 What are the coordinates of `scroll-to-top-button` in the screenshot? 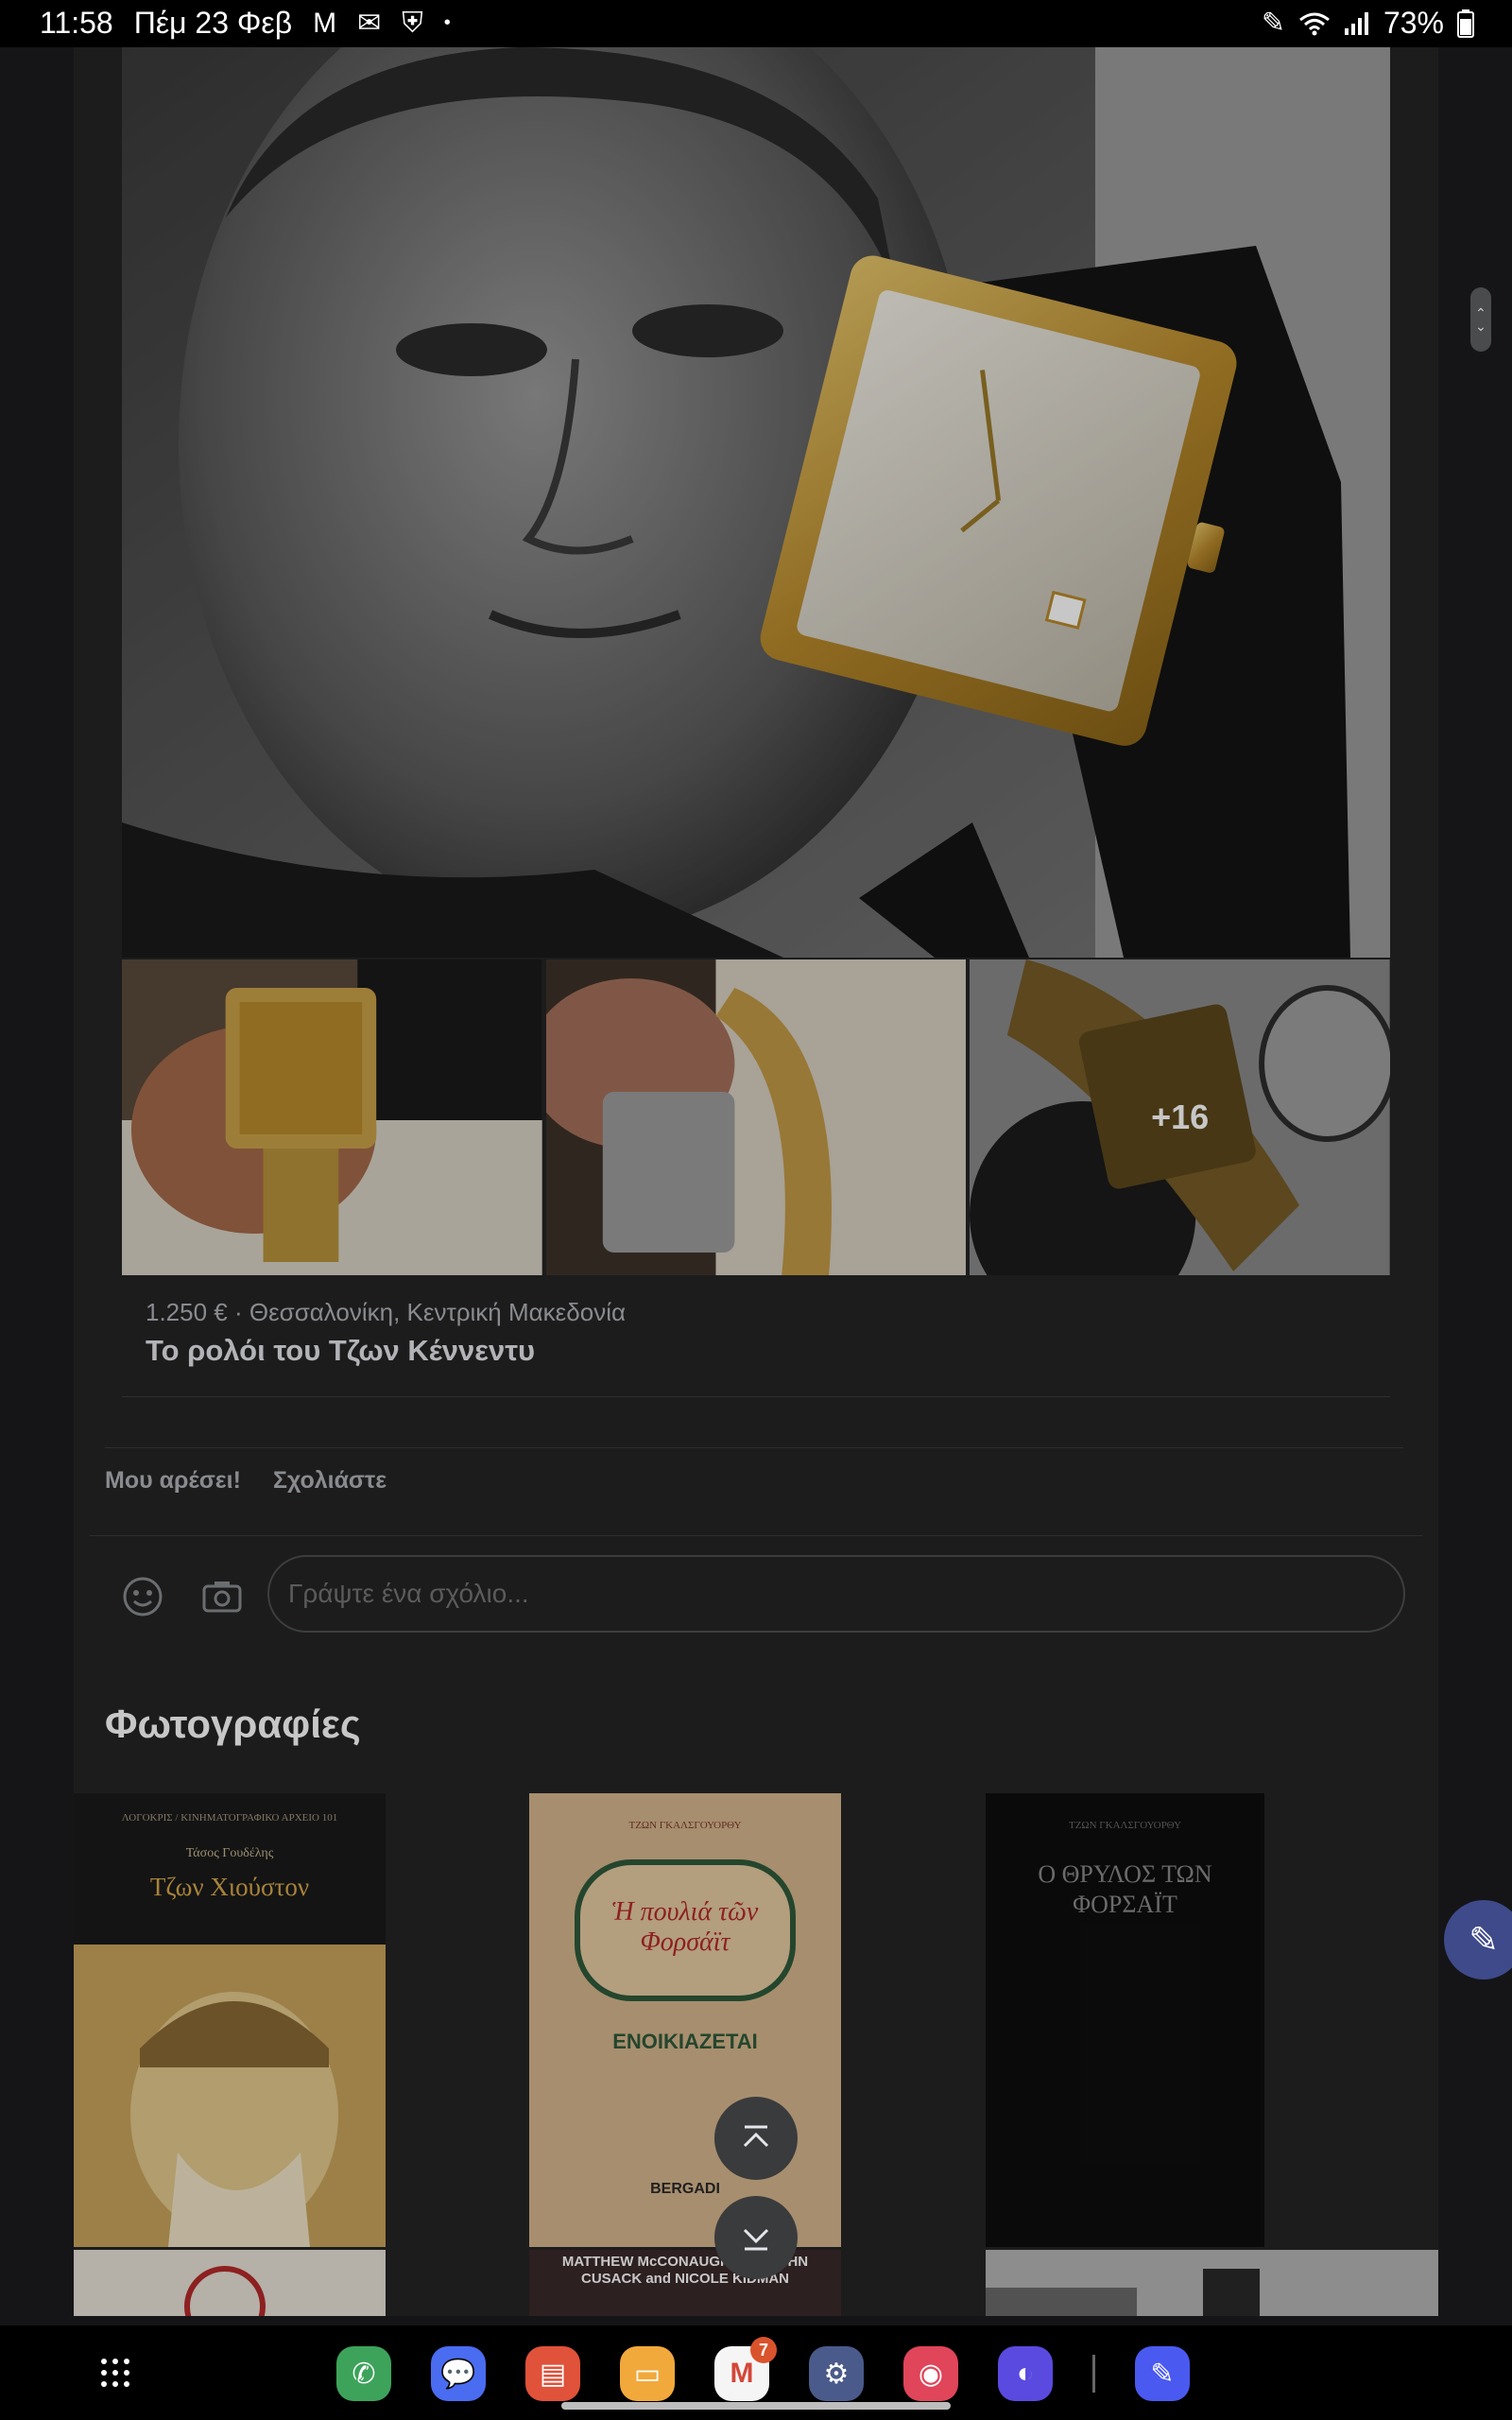 It's located at (756, 2138).